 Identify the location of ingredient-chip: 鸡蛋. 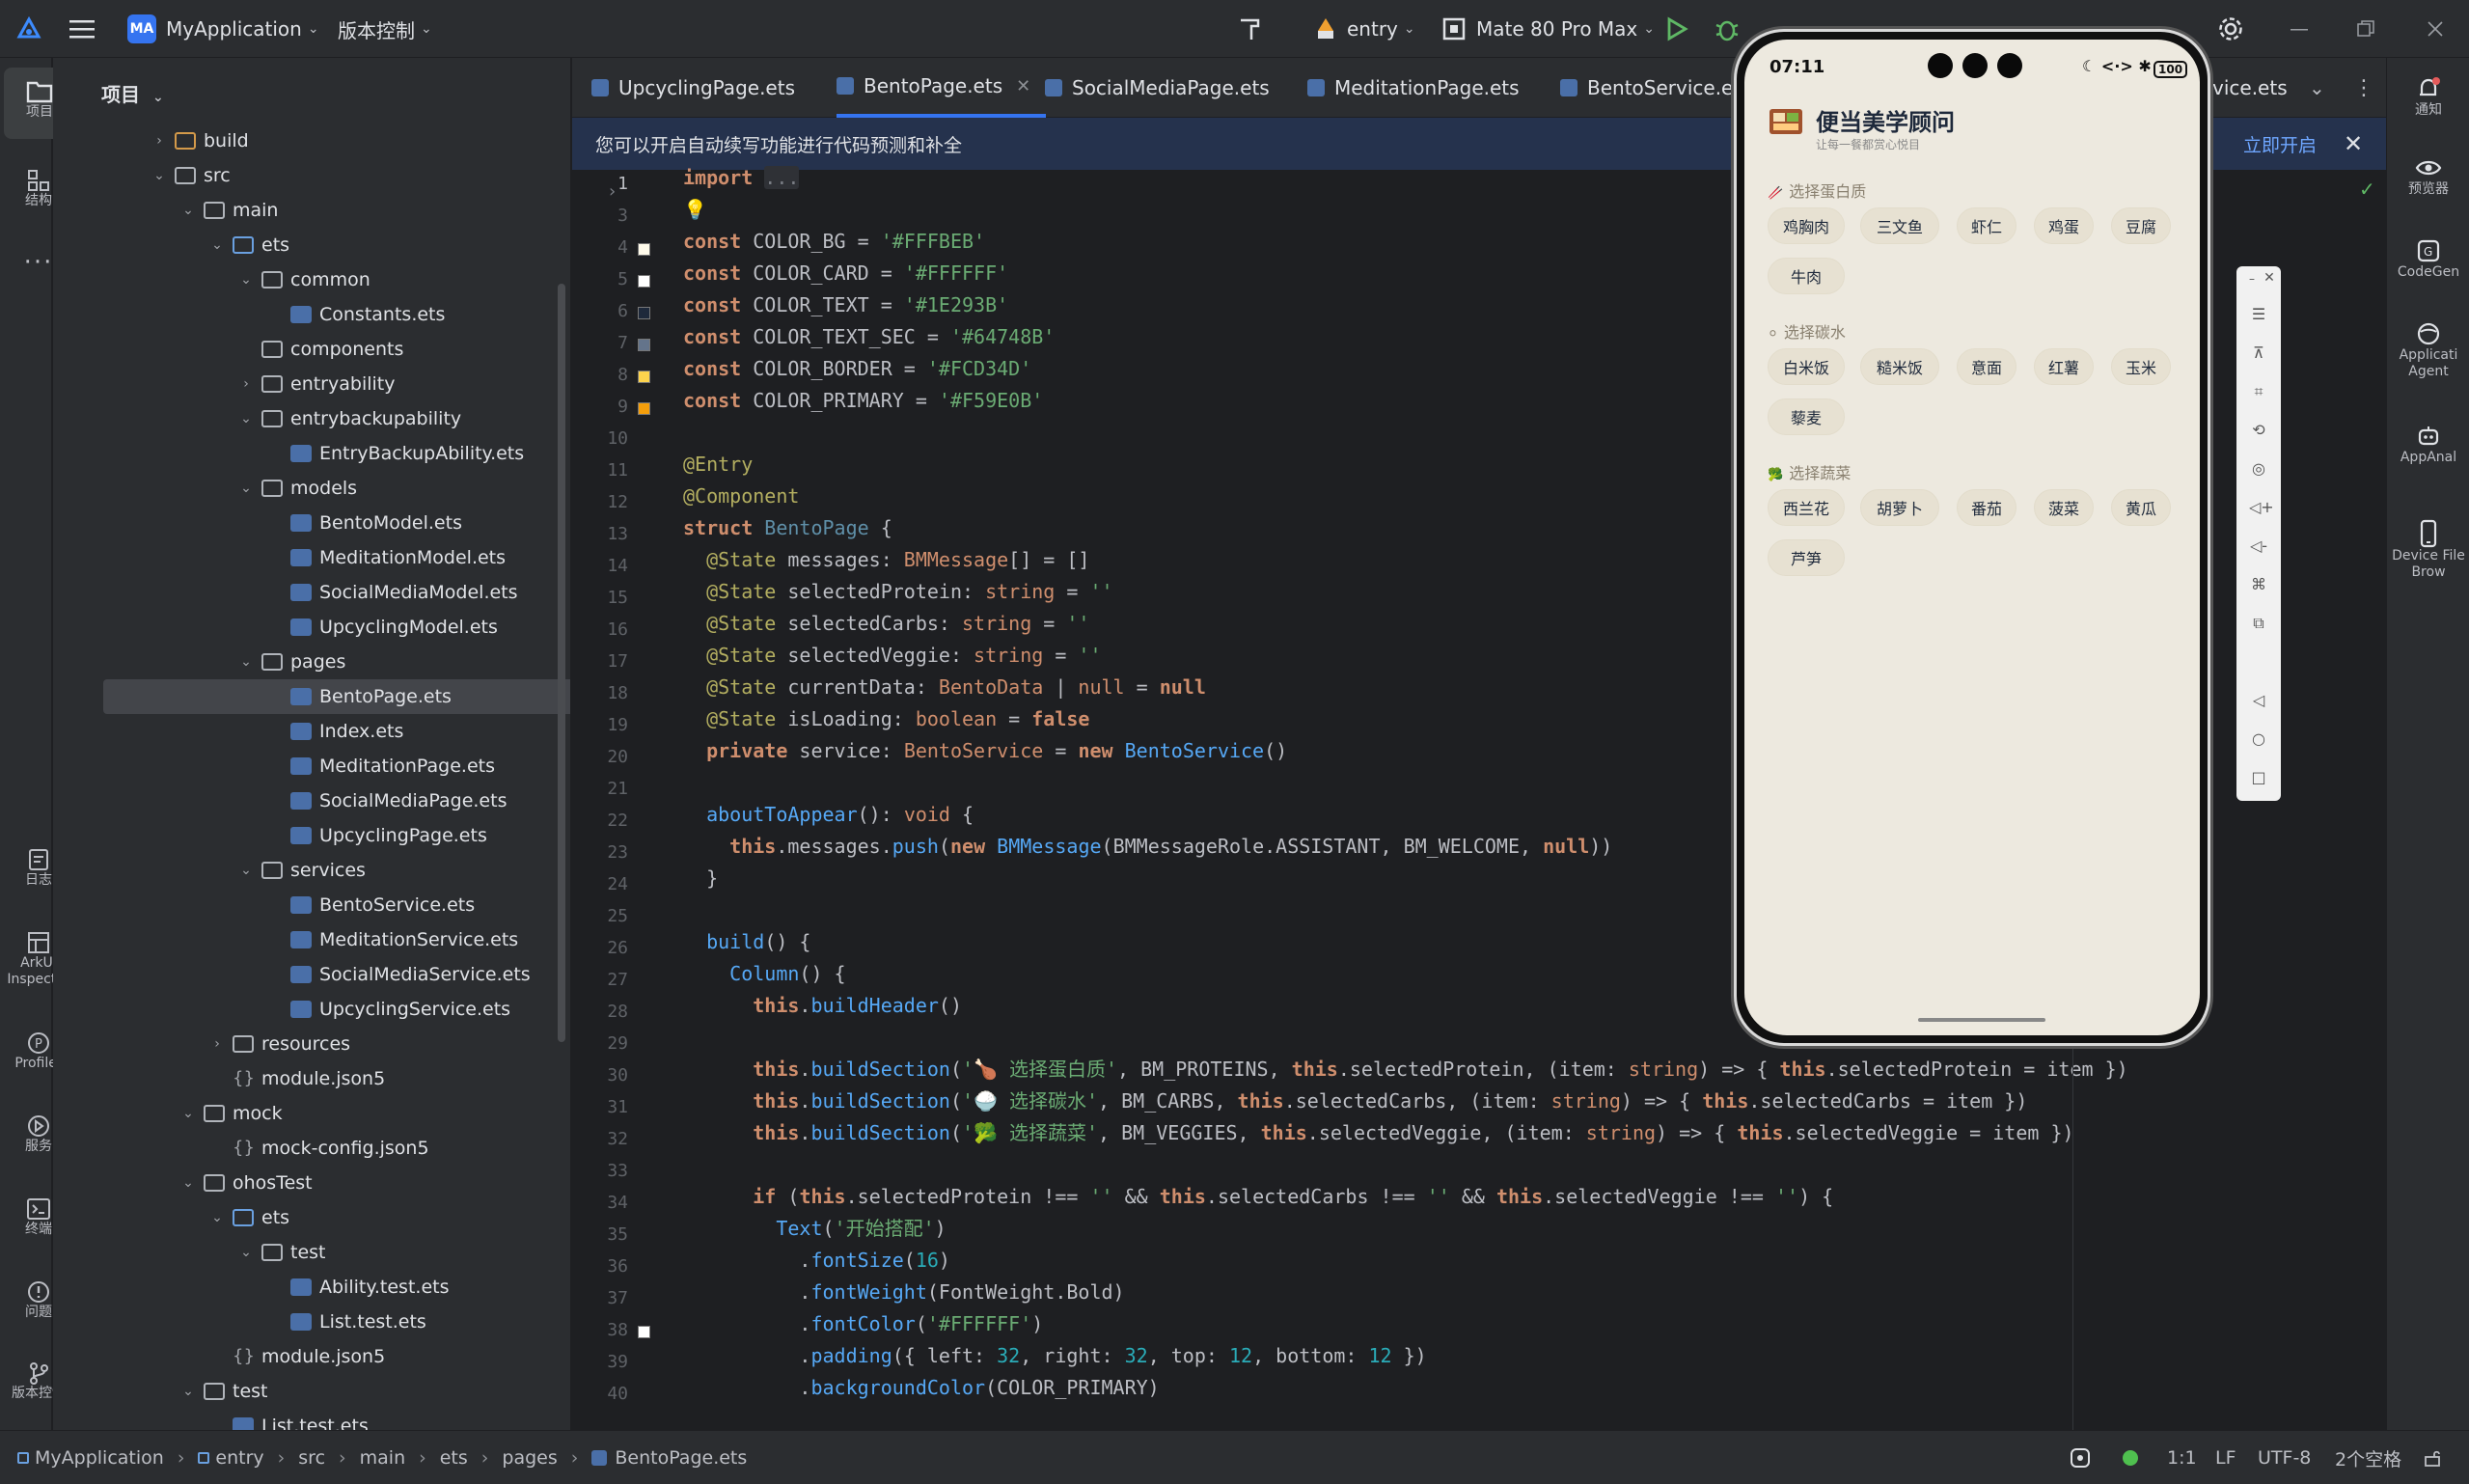
(2064, 225).